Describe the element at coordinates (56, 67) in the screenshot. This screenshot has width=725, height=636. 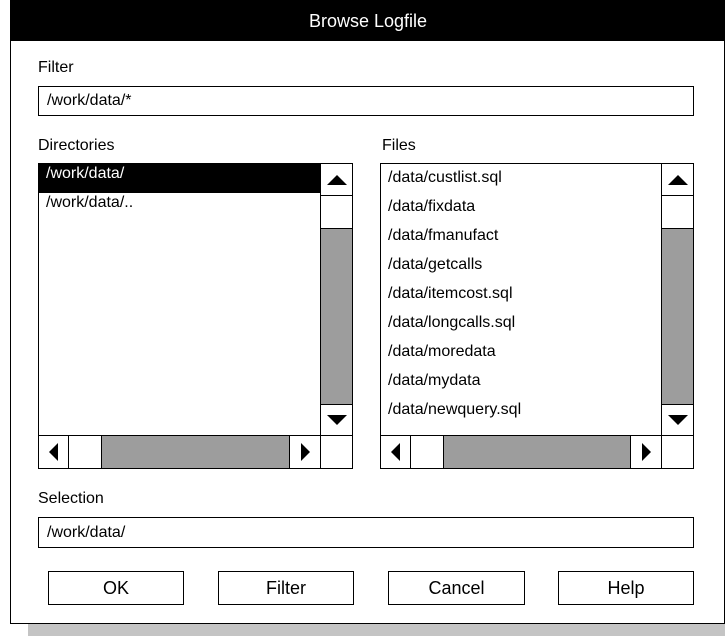
I see `filter-label: Filter` at that location.